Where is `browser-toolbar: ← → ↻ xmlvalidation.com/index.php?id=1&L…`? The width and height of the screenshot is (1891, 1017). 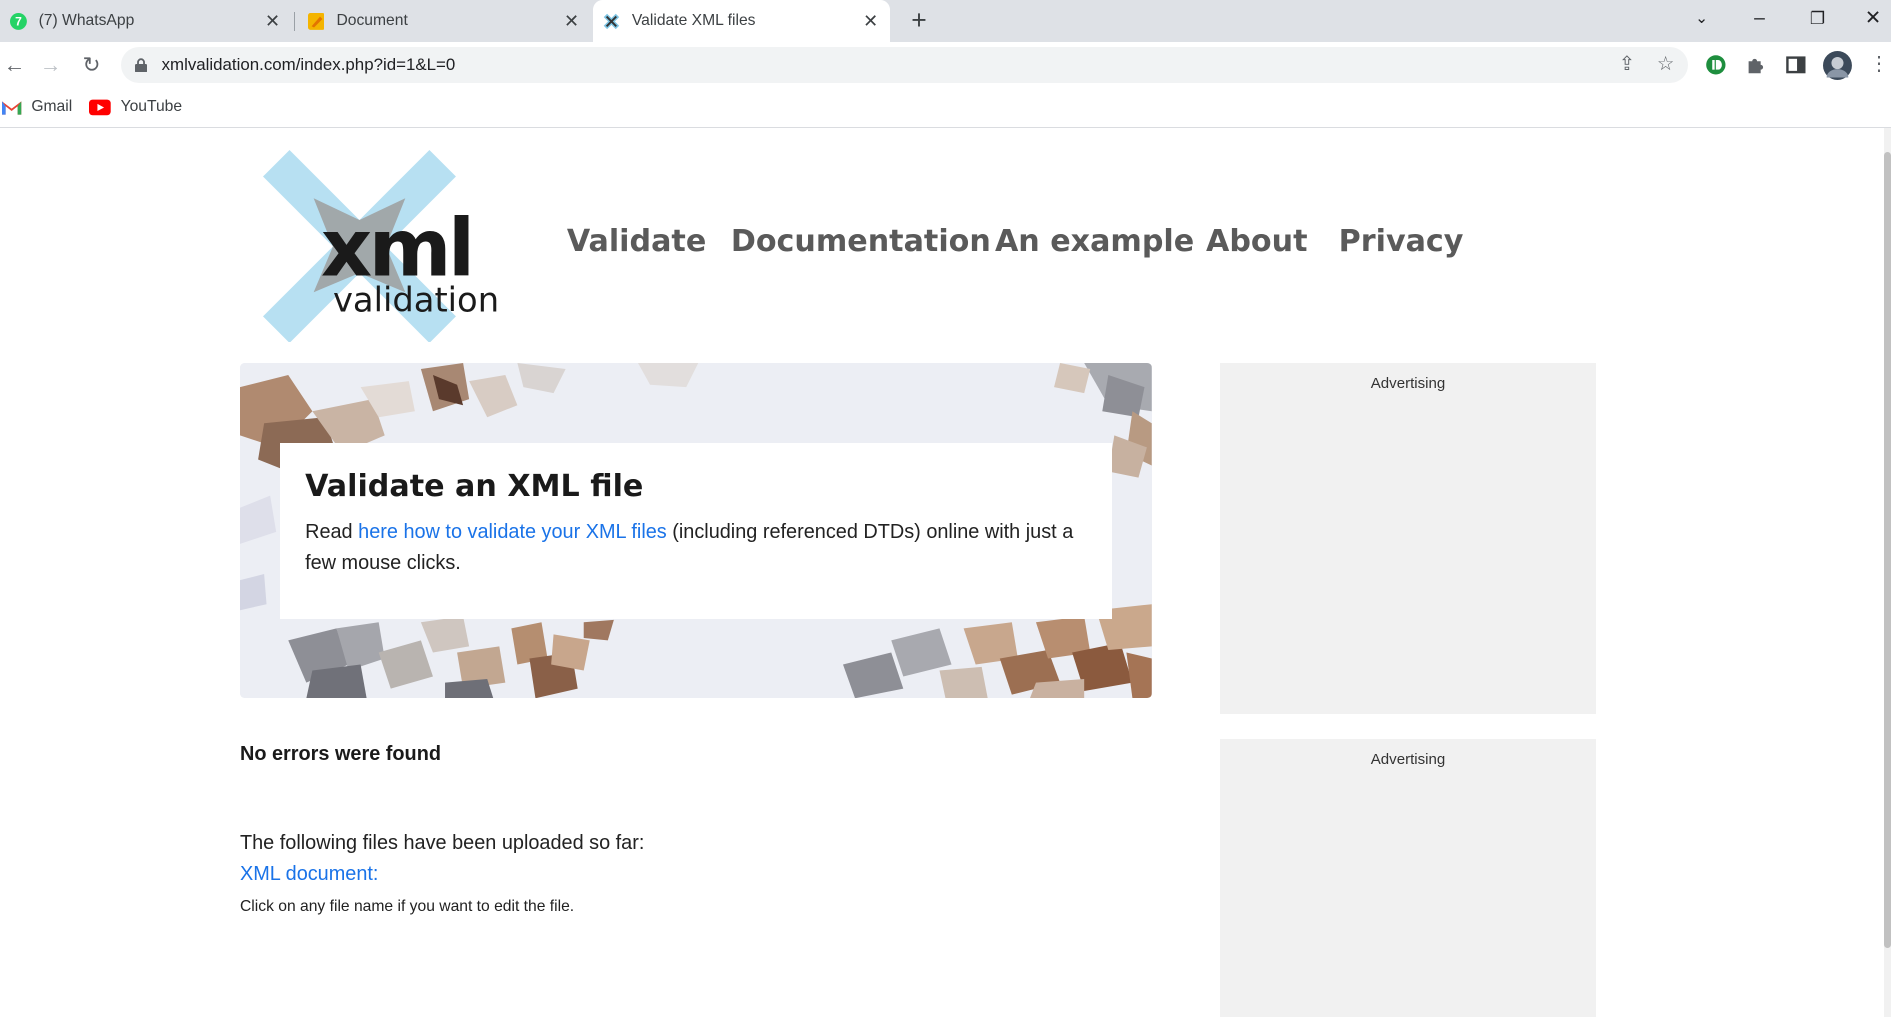
browser-toolbar: ← → ↻ xmlvalidation.com/index.php?id=1&L… is located at coordinates (945, 65).